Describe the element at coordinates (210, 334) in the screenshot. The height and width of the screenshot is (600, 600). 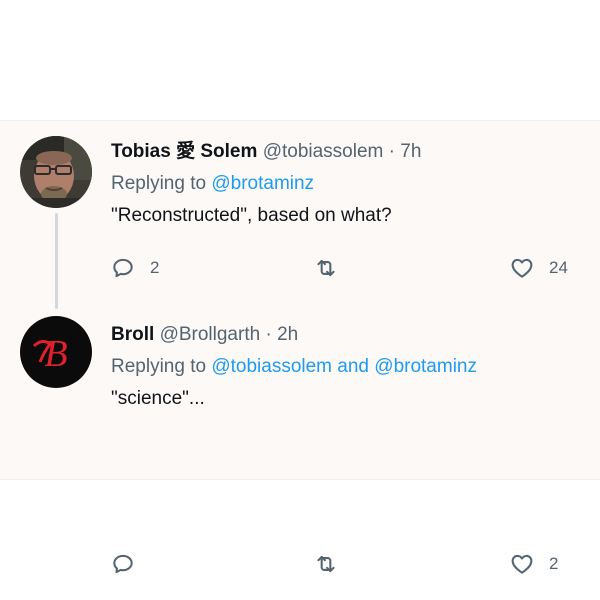
I see `user-handle: @Brollgarth` at that location.